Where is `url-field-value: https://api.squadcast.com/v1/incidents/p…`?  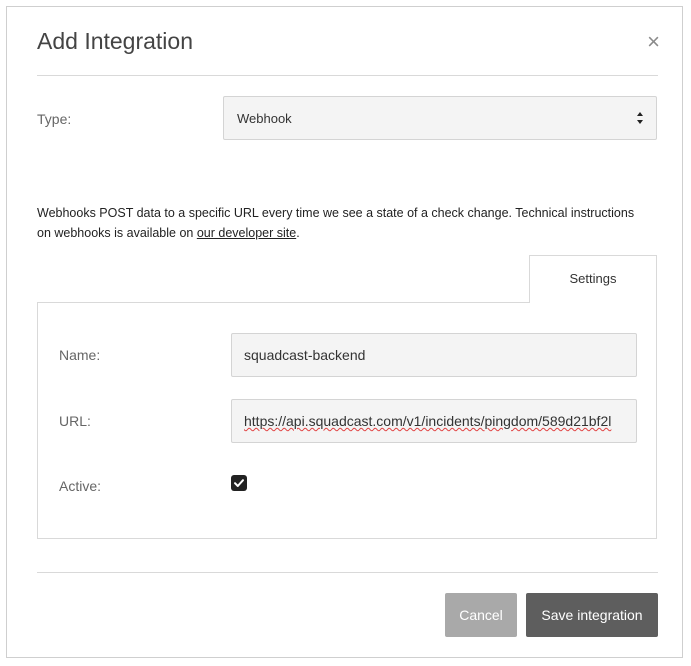
url-field-value: https://api.squadcast.com/v1/incidents/p… is located at coordinates (428, 421).